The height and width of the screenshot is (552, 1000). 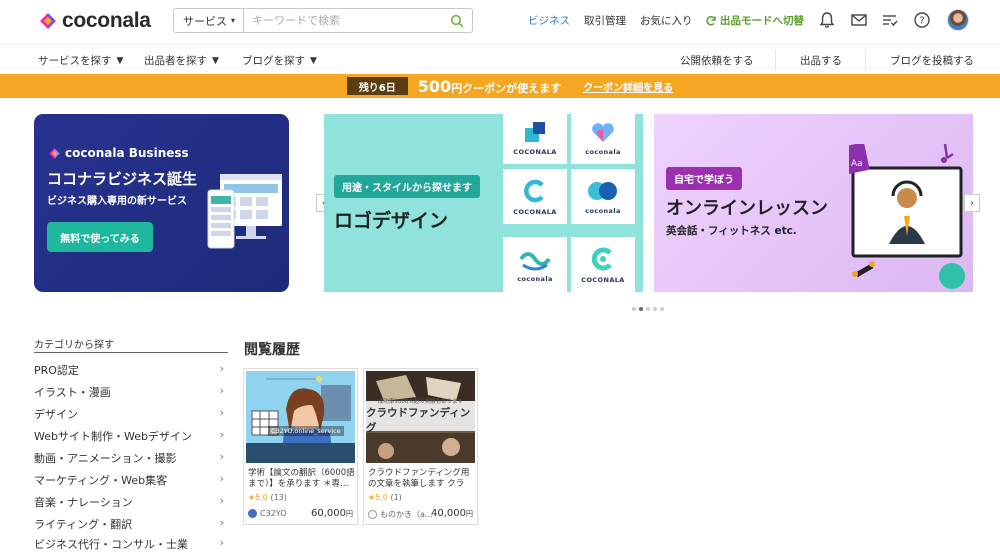 What do you see at coordinates (94, 21) in the screenshot?
I see `coconala-logo: coconala` at bounding box center [94, 21].